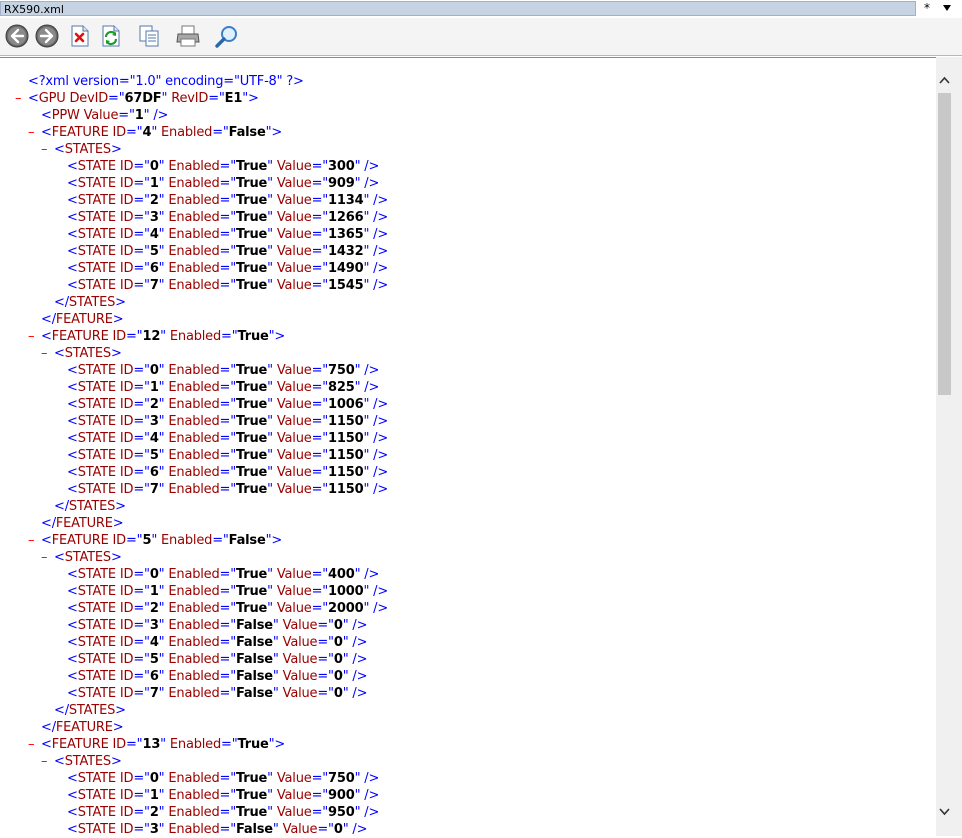  What do you see at coordinates (341, 183) in the screenshot?
I see `attribute-value: 909` at bounding box center [341, 183].